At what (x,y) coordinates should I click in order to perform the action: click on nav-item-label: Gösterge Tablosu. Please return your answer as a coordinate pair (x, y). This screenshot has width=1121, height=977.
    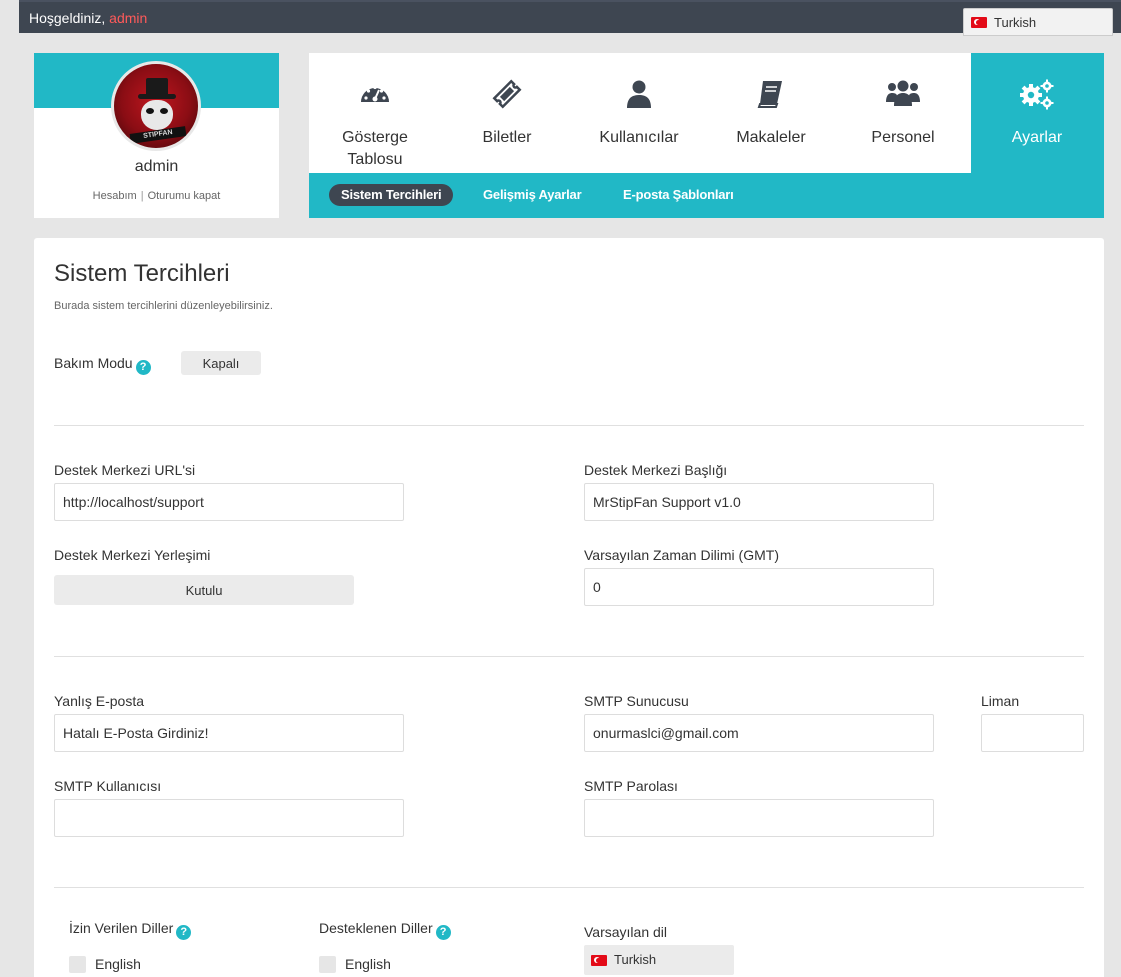
    Looking at the image, I should click on (375, 148).